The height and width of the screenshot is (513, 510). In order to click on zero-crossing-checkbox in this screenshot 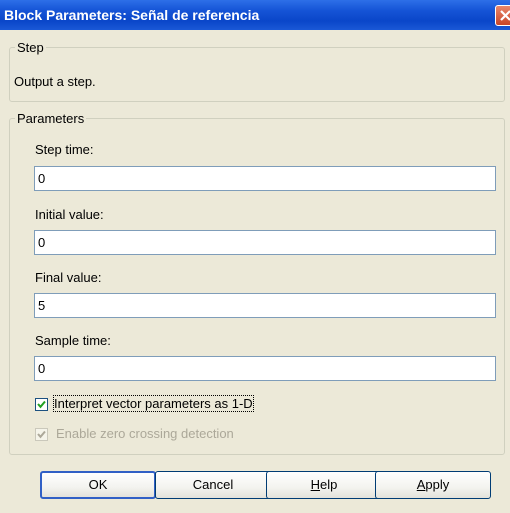, I will do `click(41, 434)`.